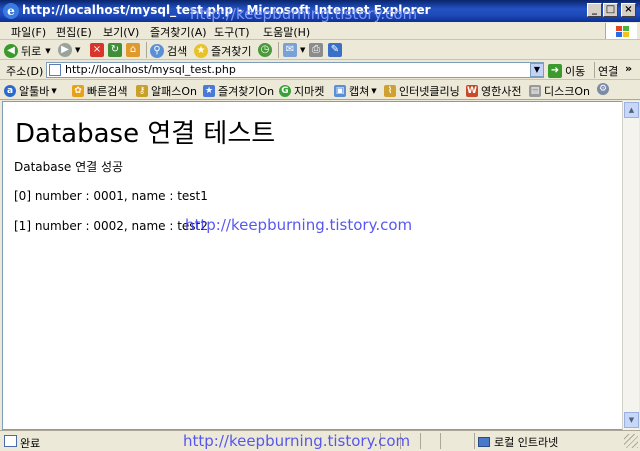 The image size is (640, 451). Describe the element at coordinates (178, 32) in the screenshot. I see `menu-favorites: 즐겨찾기(A)` at that location.